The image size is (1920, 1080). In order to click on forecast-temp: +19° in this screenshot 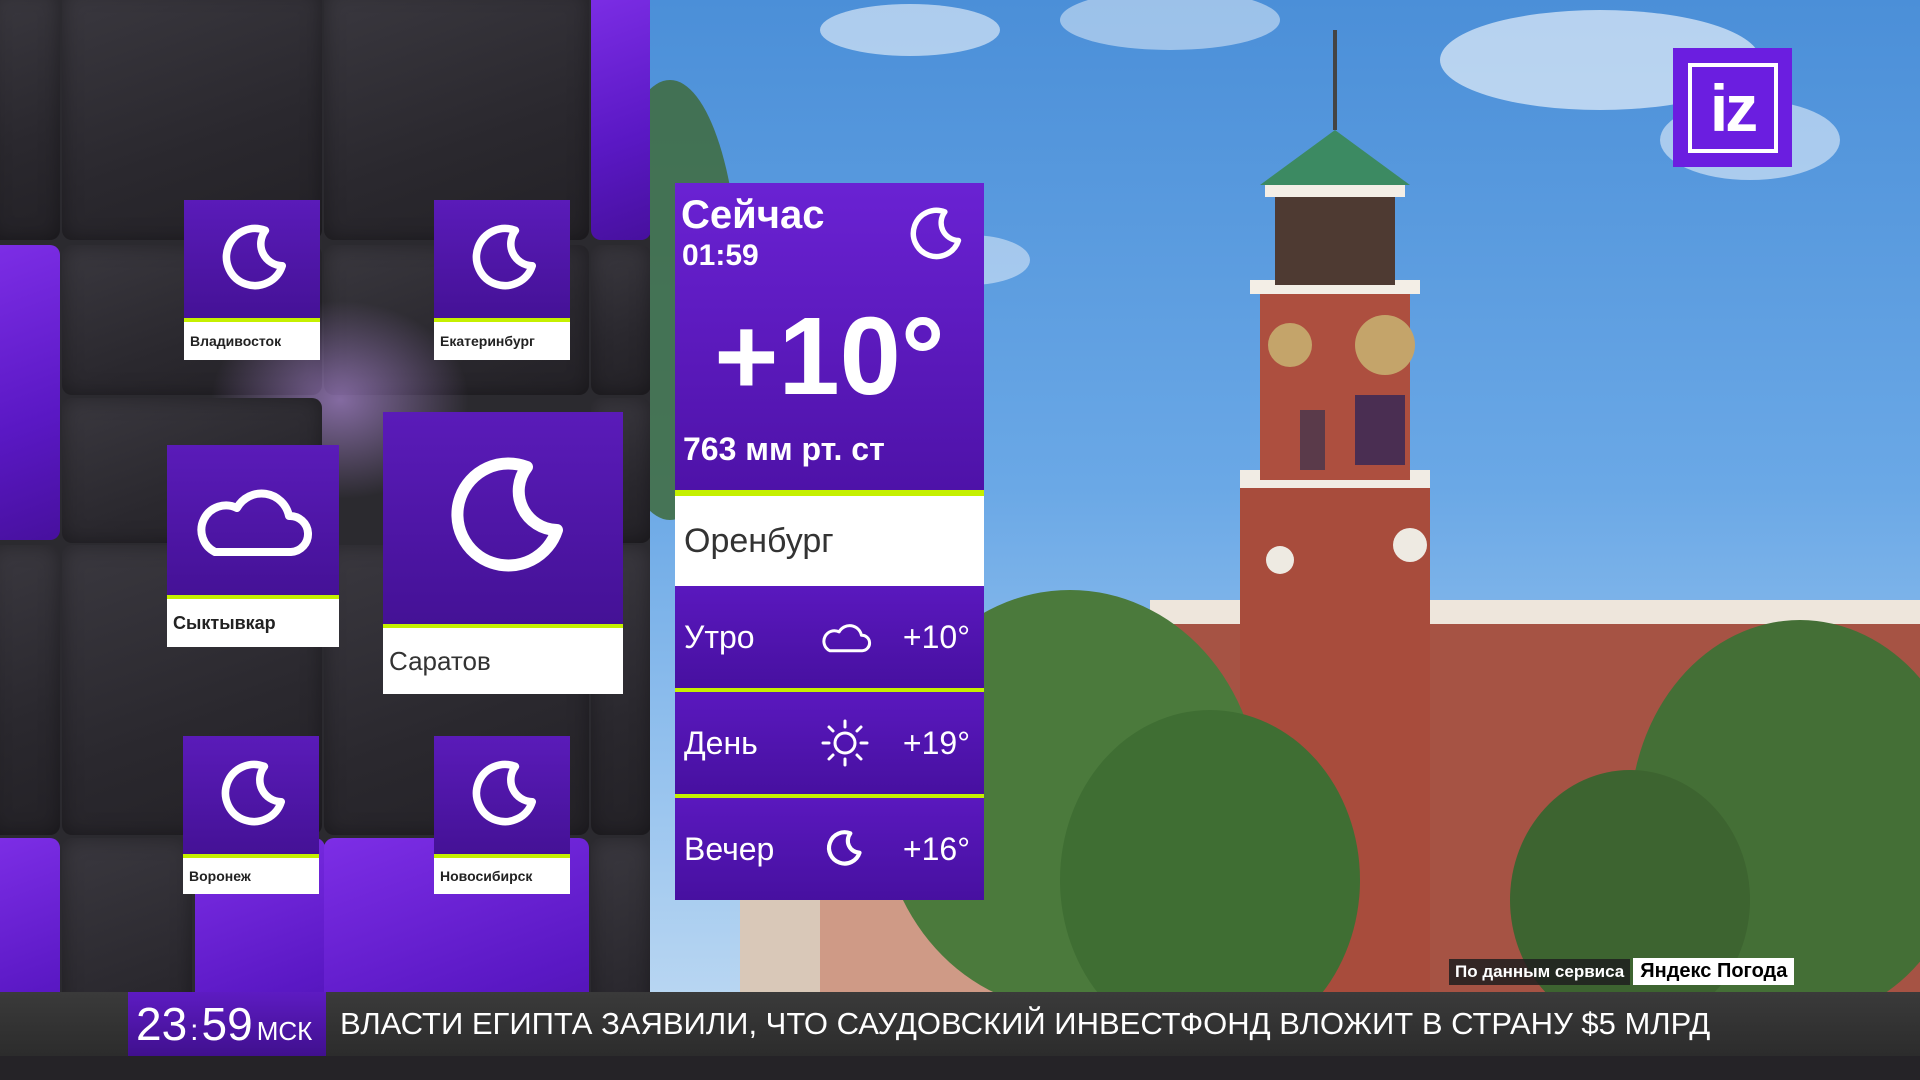, I will do `click(936, 742)`.